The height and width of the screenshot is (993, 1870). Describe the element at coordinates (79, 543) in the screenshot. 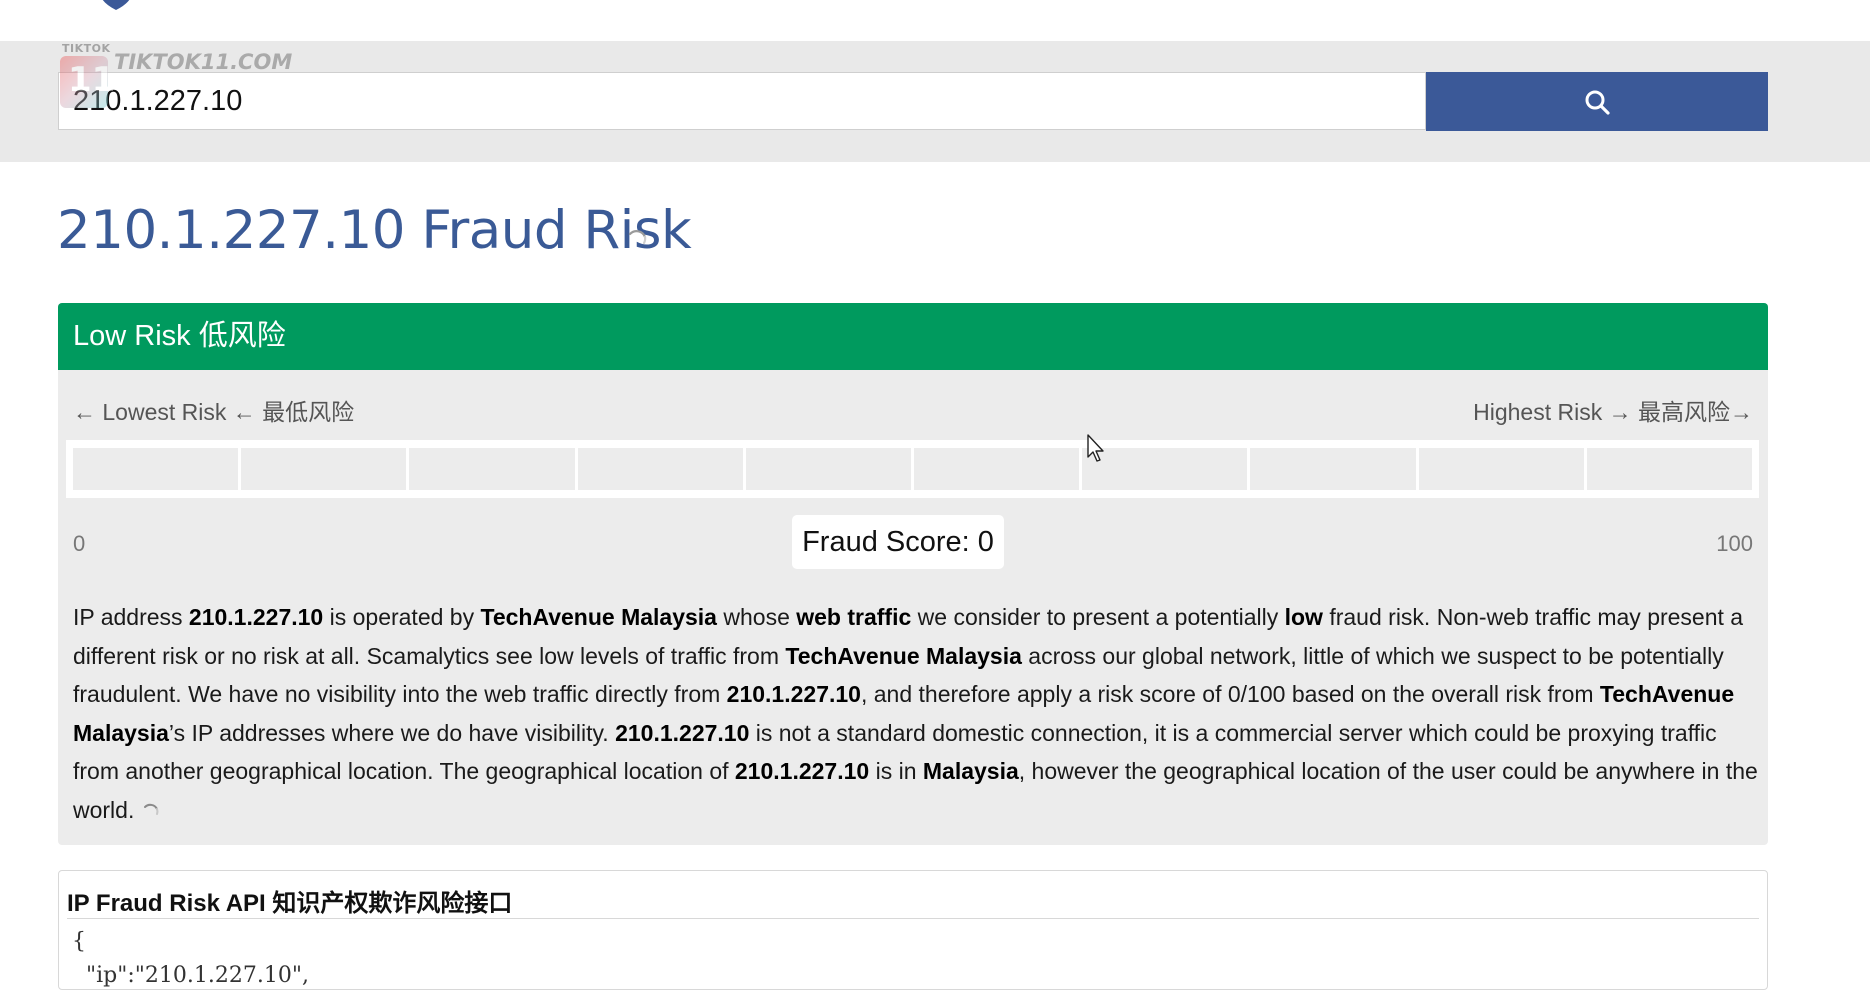

I see `scale-min-label: 0` at that location.